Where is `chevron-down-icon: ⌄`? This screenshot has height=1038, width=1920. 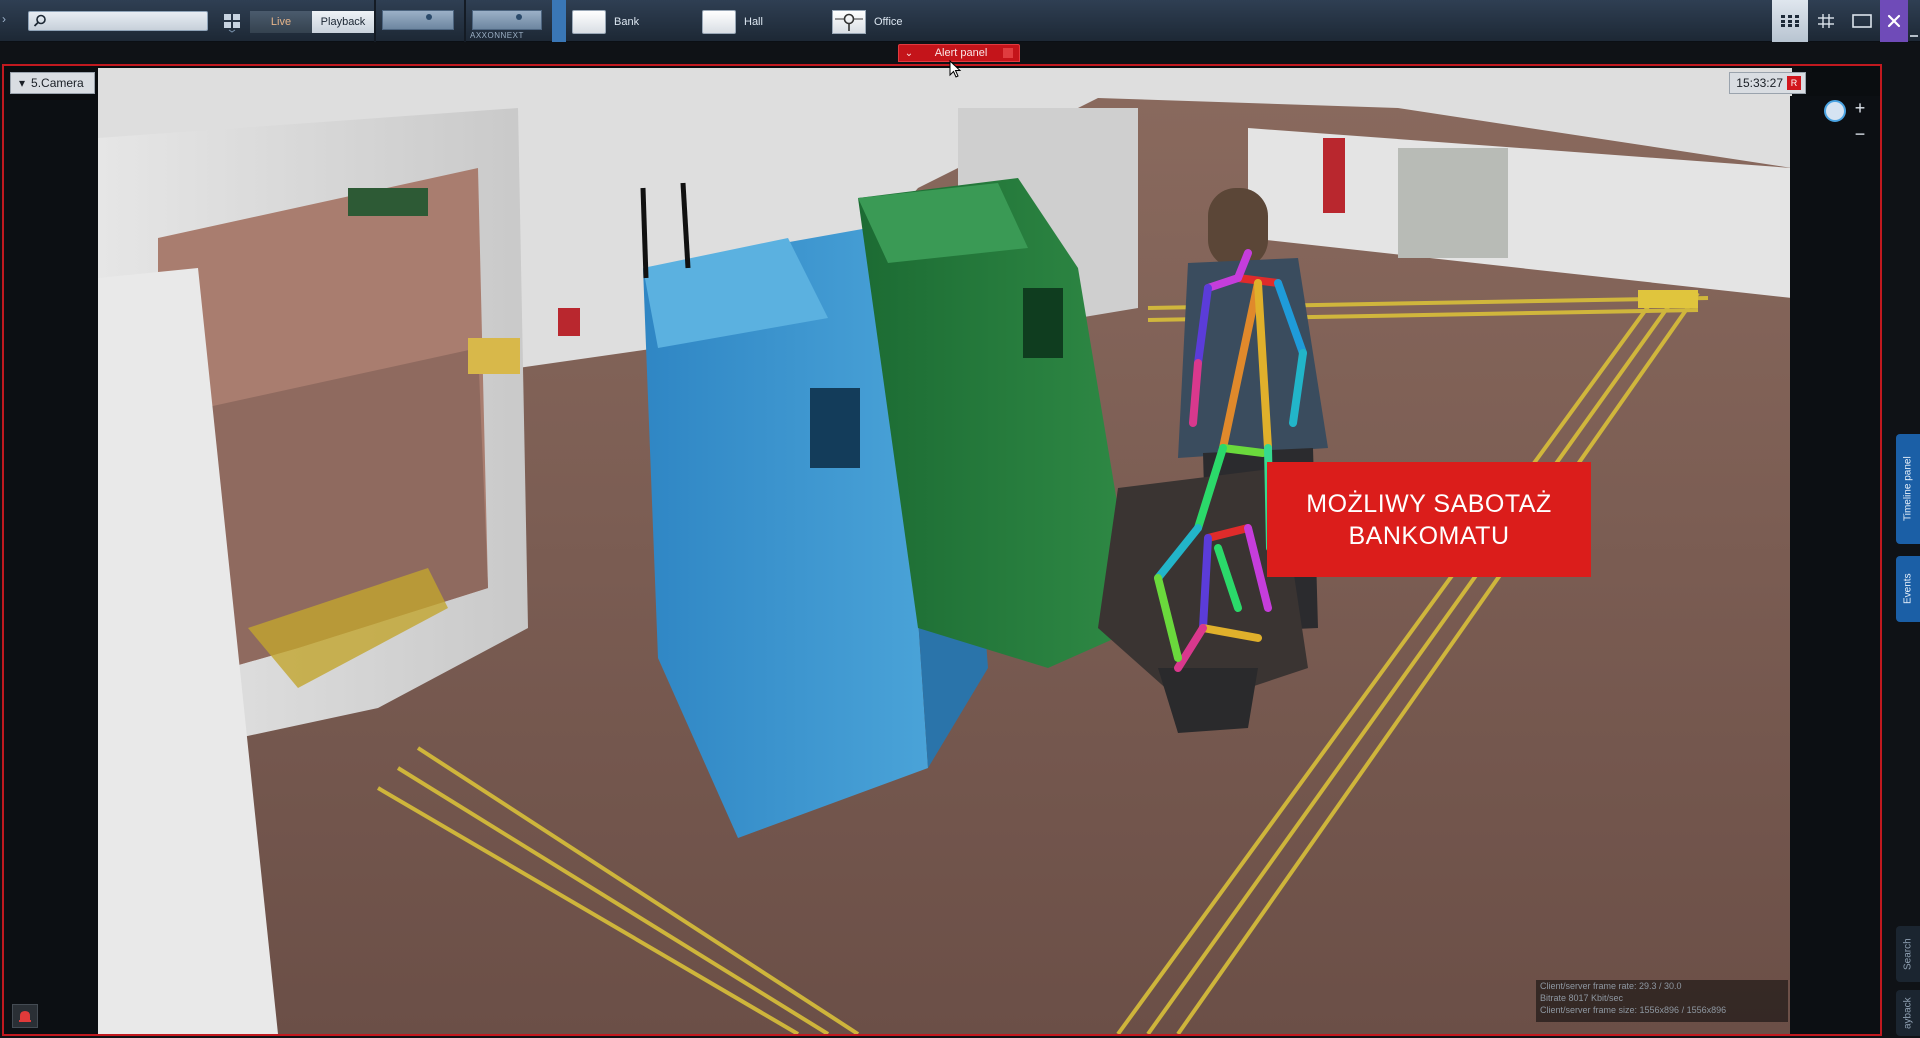
chevron-down-icon: ⌄ is located at coordinates (909, 53).